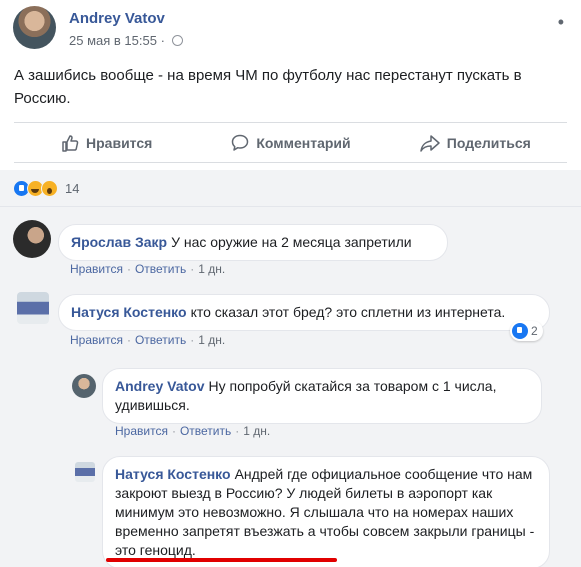 This screenshot has width=581, height=567. I want to click on highlight-underline, so click(221, 560).